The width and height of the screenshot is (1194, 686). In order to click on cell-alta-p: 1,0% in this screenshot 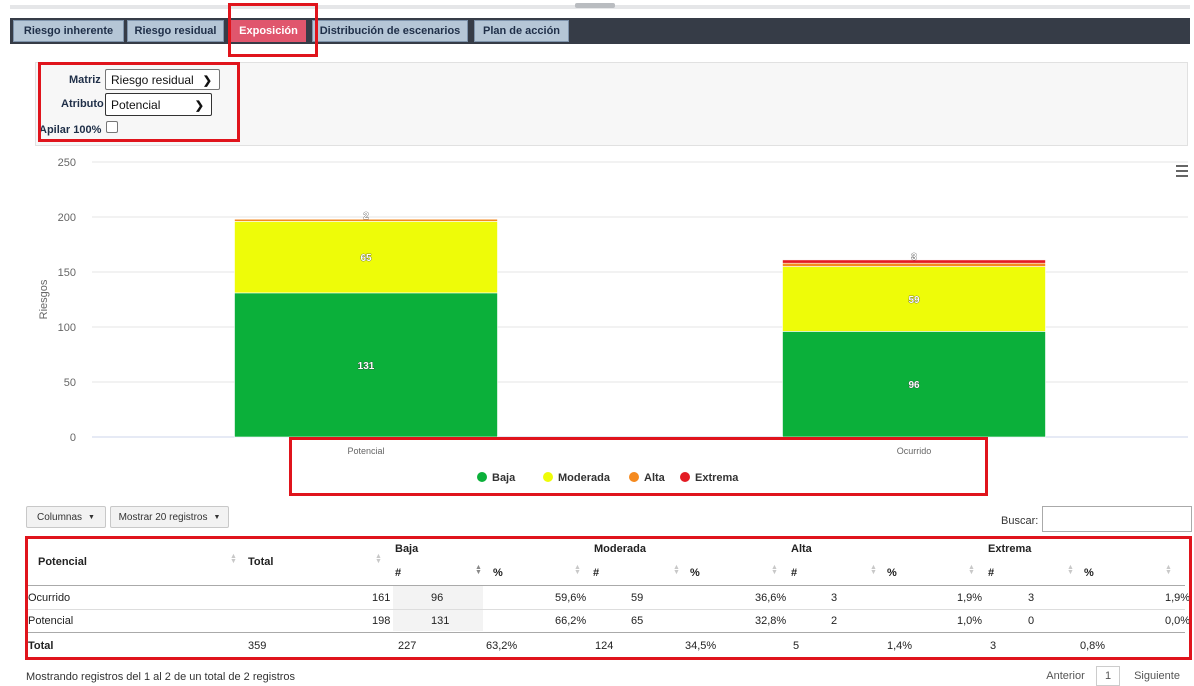, I will do `click(970, 621)`.